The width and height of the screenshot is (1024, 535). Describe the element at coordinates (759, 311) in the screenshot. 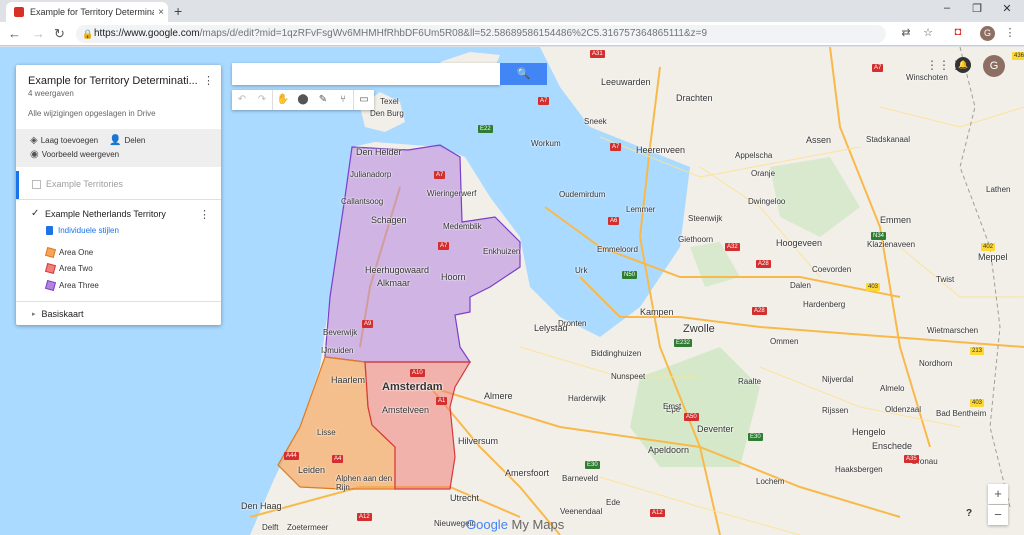

I see `road-shield: A28` at that location.